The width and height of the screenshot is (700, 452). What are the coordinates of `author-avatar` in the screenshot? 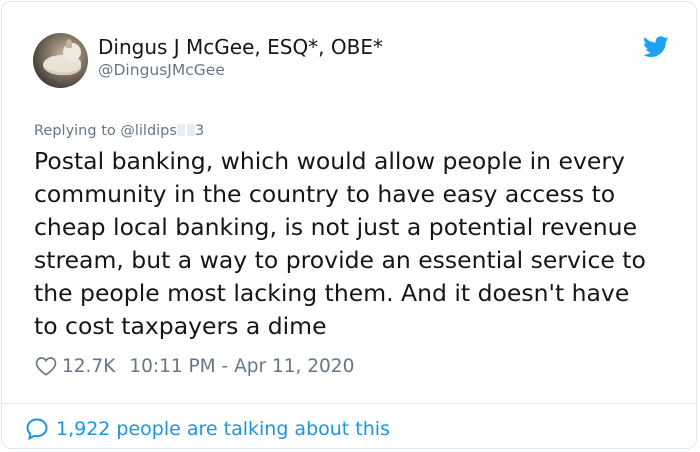 It's located at (60, 60).